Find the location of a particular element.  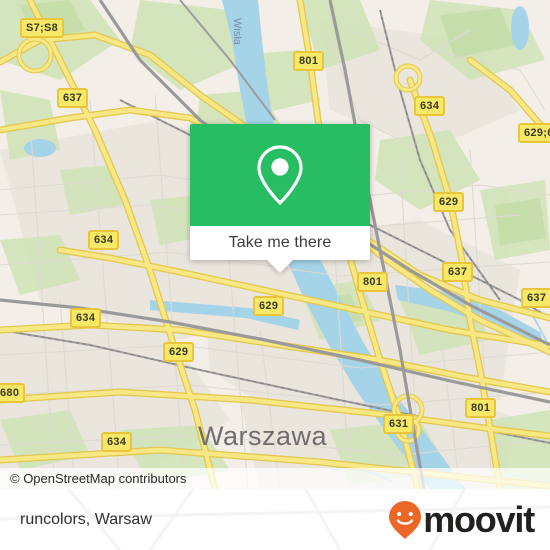

map-attribution: © OpenStreetMap contributors is located at coordinates (275, 478).